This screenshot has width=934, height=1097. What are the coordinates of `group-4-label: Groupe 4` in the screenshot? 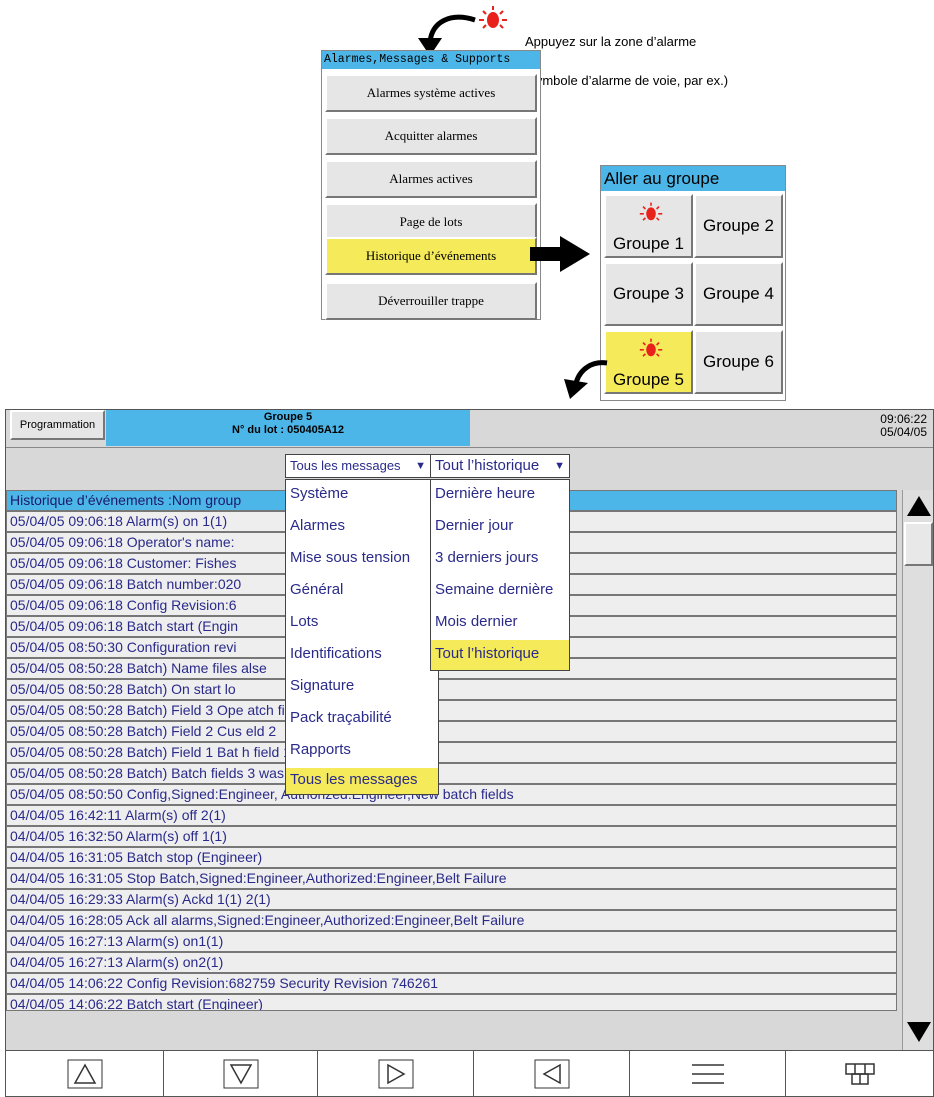 It's located at (738, 293).